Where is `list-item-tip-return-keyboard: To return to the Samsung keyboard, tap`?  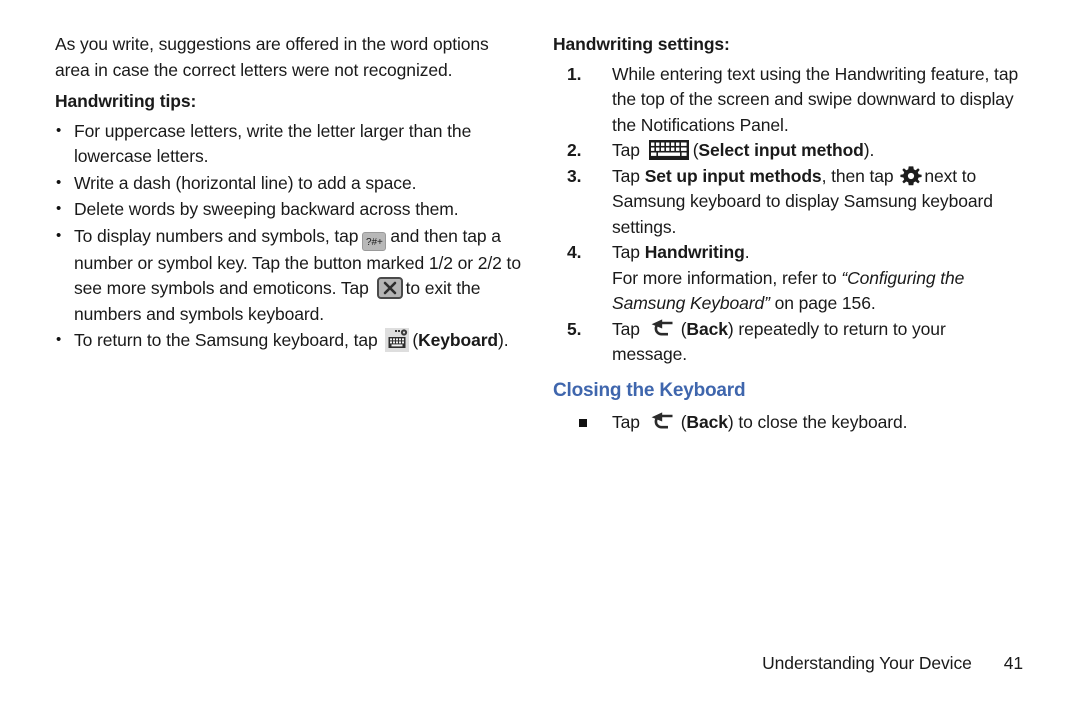 list-item-tip-return-keyboard: To return to the Samsung keyboard, tap is located at coordinates (290, 340).